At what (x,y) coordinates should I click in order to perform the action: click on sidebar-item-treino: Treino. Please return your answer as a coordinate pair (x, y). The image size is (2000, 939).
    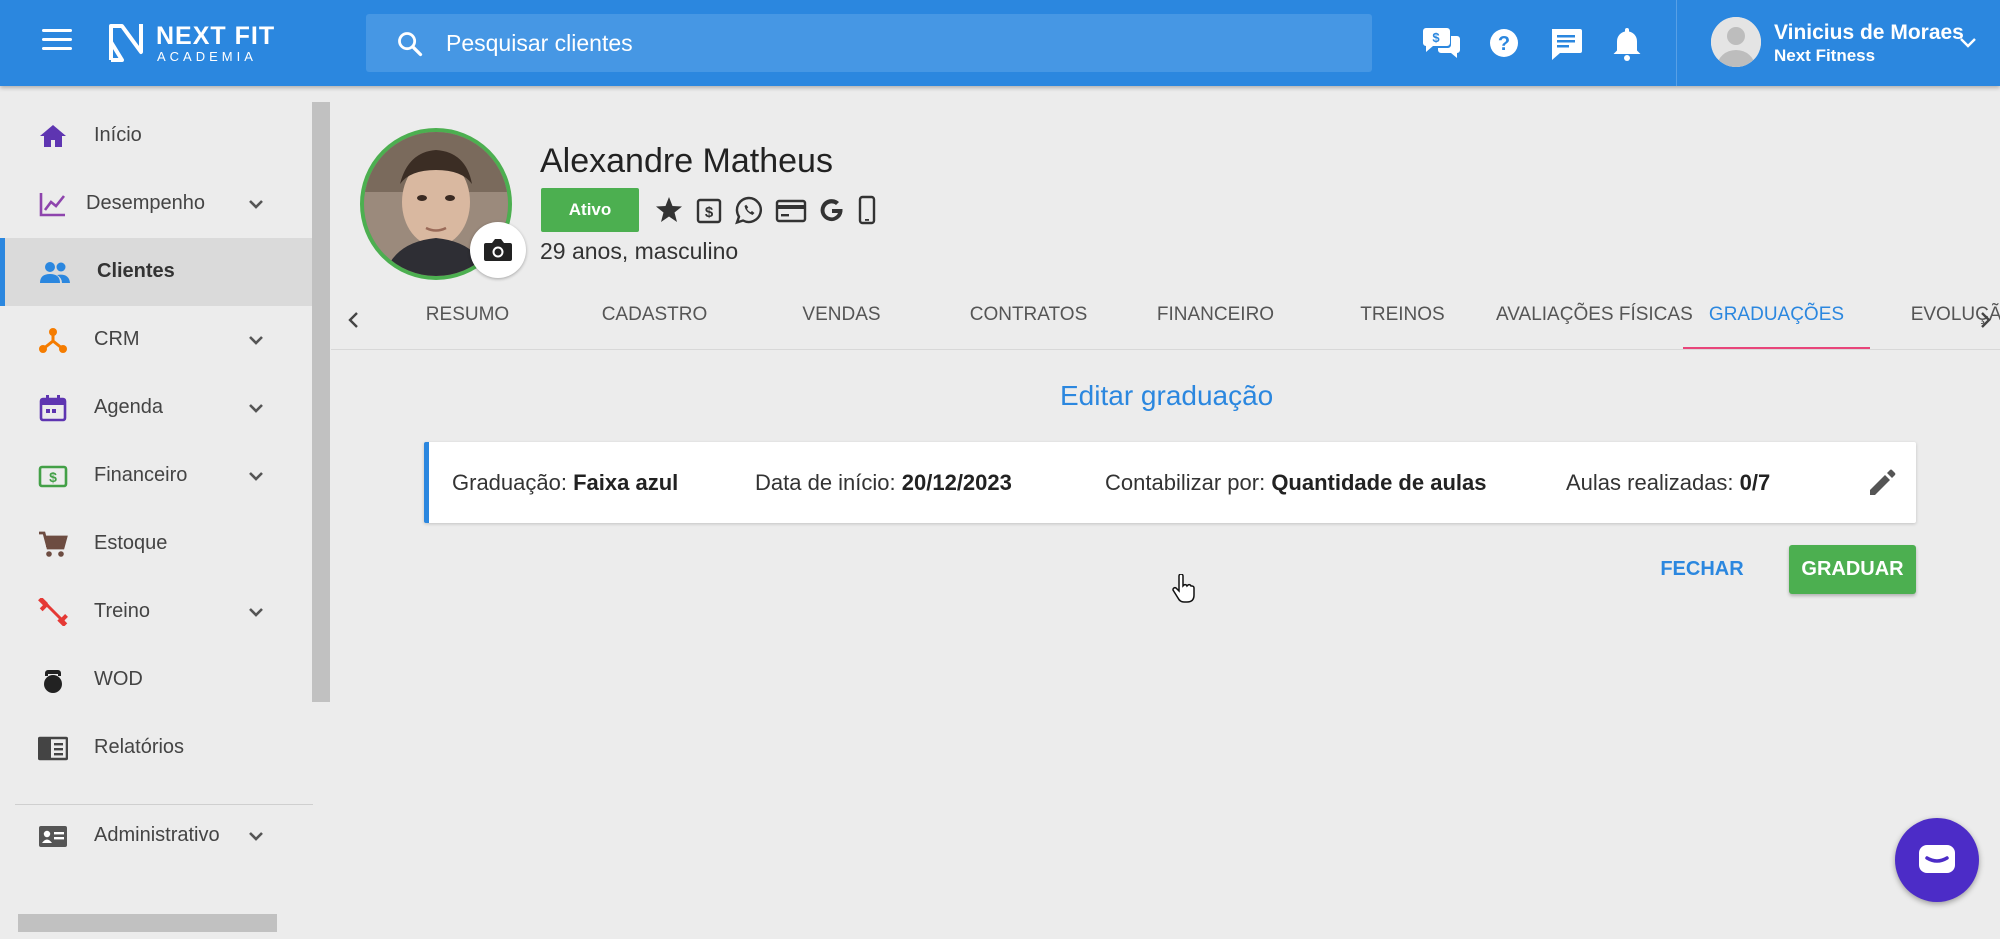
    Looking at the image, I should click on (156, 612).